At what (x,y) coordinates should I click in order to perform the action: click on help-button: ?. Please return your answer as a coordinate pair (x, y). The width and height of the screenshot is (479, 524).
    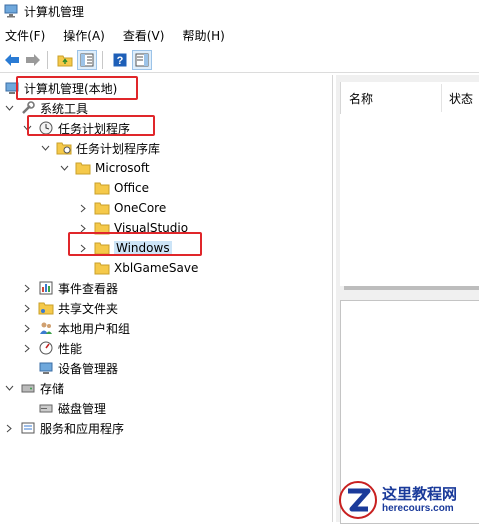
    Looking at the image, I should click on (120, 60).